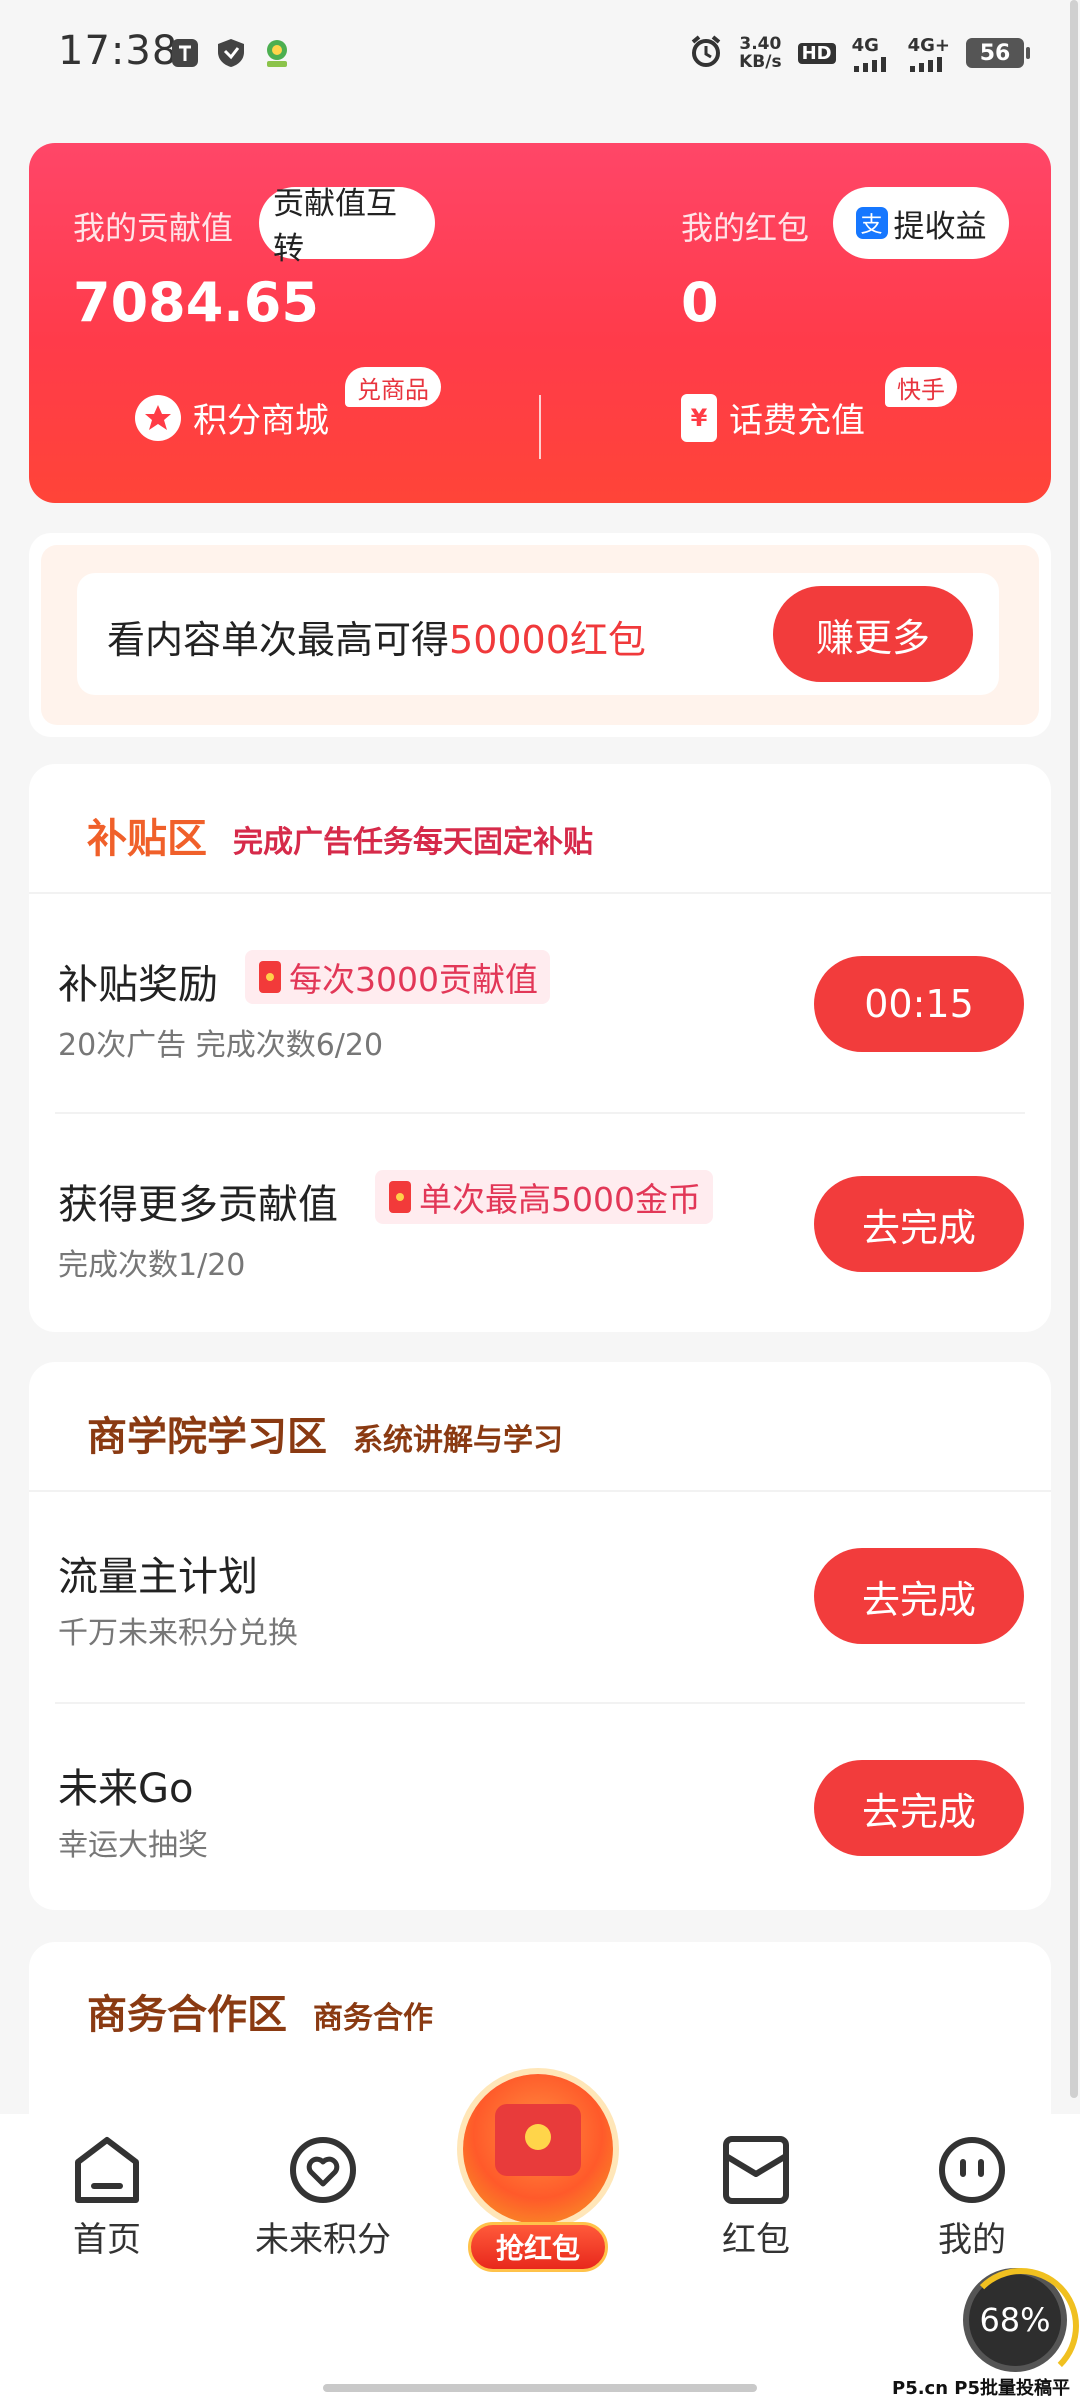 This screenshot has height=2400, width=1080. What do you see at coordinates (560, 1199) in the screenshot?
I see `reward-tag-text: 单次最高5000金币` at bounding box center [560, 1199].